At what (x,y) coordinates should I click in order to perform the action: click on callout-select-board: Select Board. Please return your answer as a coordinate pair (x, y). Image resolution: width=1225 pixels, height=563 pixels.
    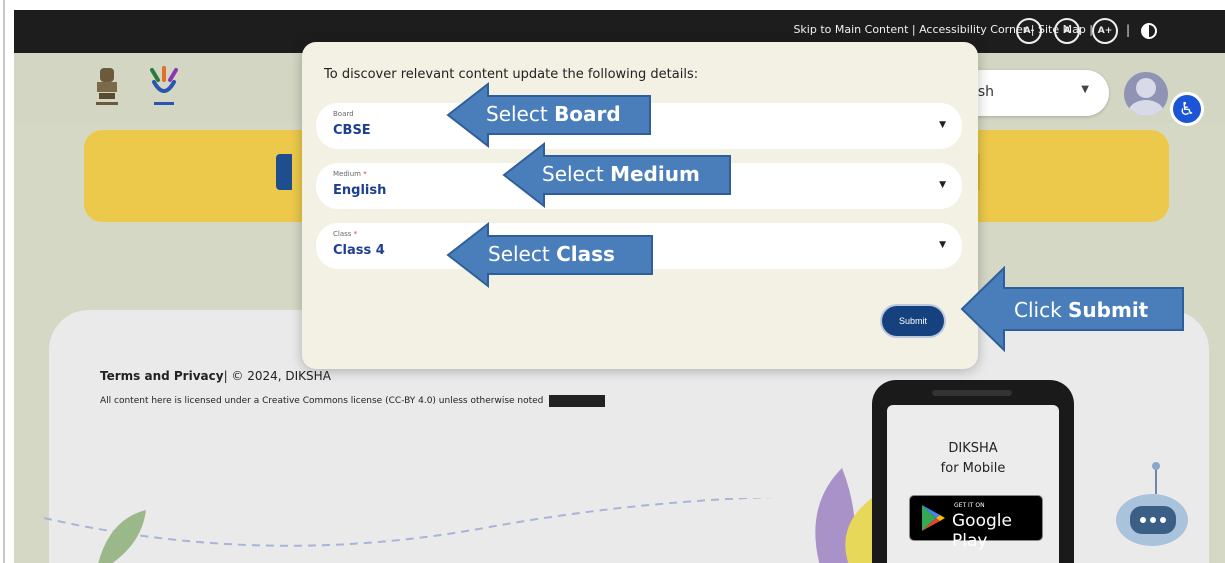
    Looking at the image, I should click on (549, 115).